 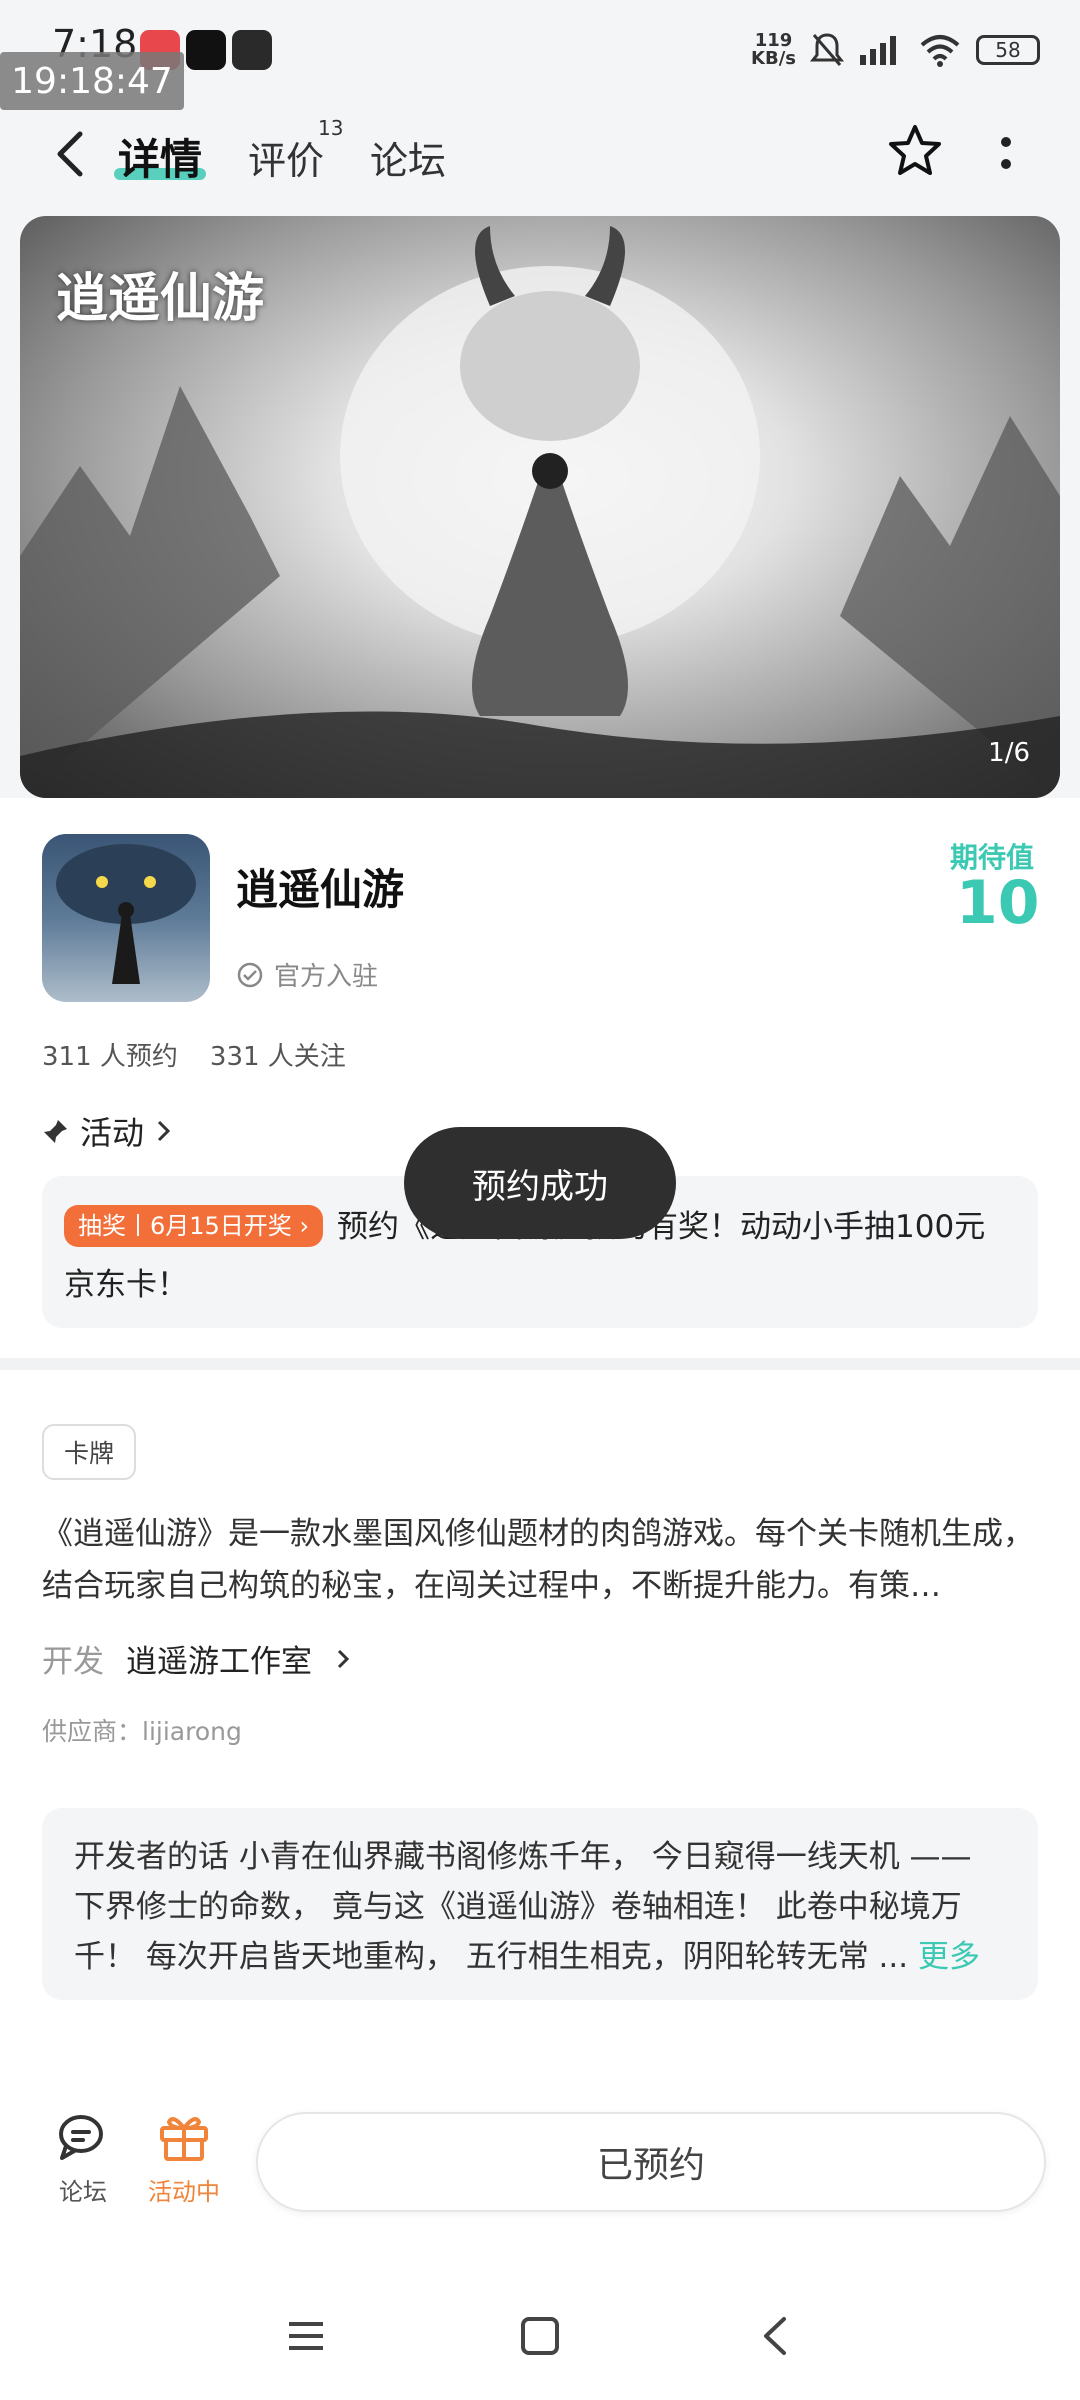 What do you see at coordinates (112, 1133) in the screenshot?
I see `activity-heading: 活动` at bounding box center [112, 1133].